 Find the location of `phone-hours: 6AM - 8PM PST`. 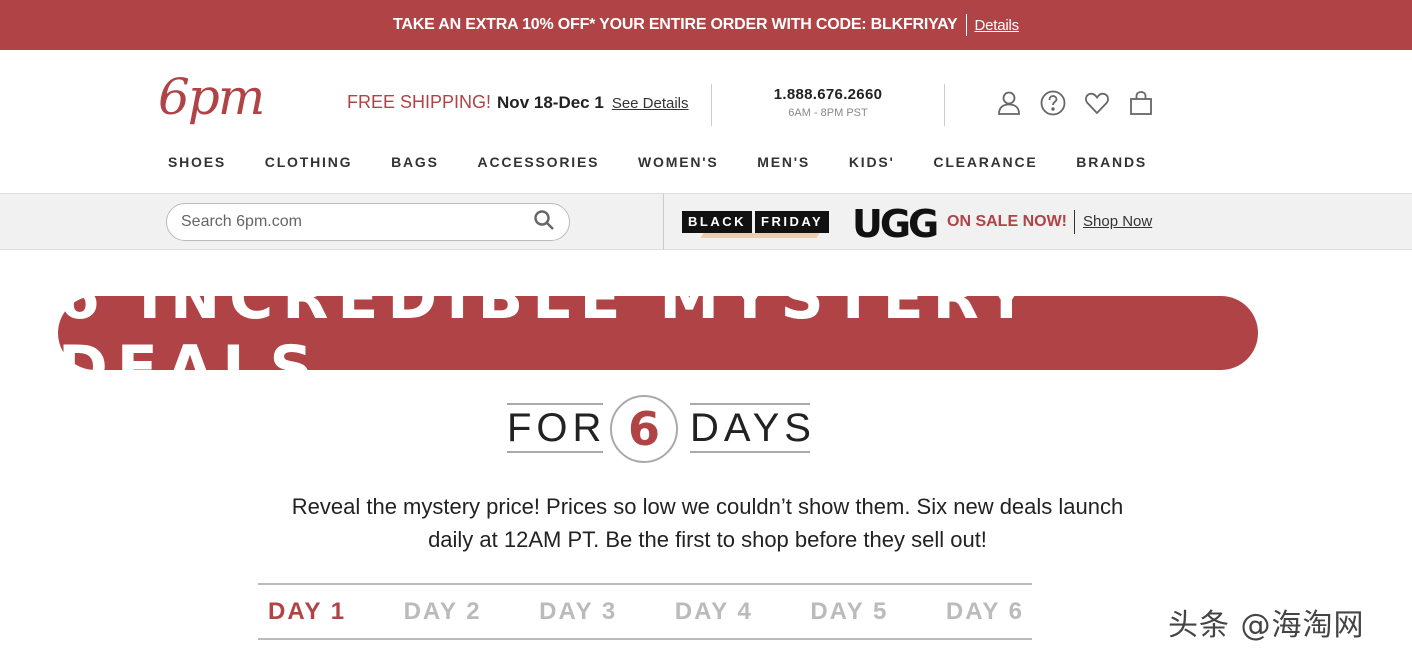

phone-hours: 6AM - 8PM PST is located at coordinates (828, 113).